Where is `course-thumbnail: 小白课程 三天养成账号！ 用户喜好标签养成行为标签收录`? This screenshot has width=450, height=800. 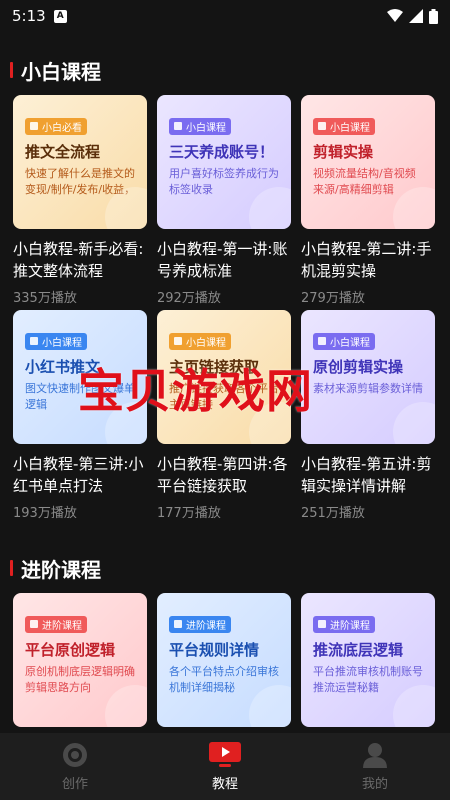 course-thumbnail: 小白课程 三天养成账号！ 用户喜好标签养成行为标签收录 is located at coordinates (224, 162).